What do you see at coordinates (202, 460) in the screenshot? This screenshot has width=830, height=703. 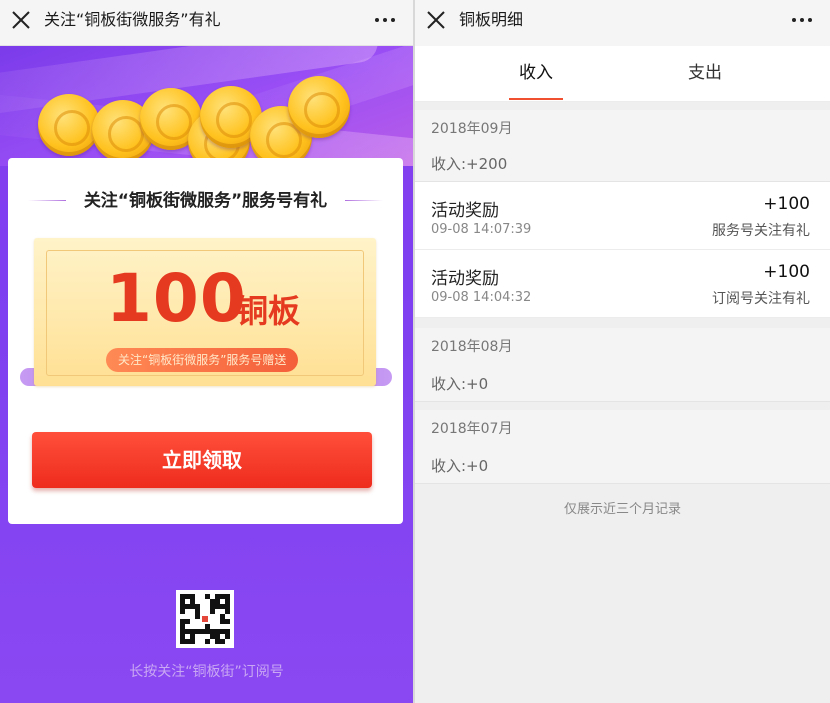 I see `claim-button: 立即领取` at bounding box center [202, 460].